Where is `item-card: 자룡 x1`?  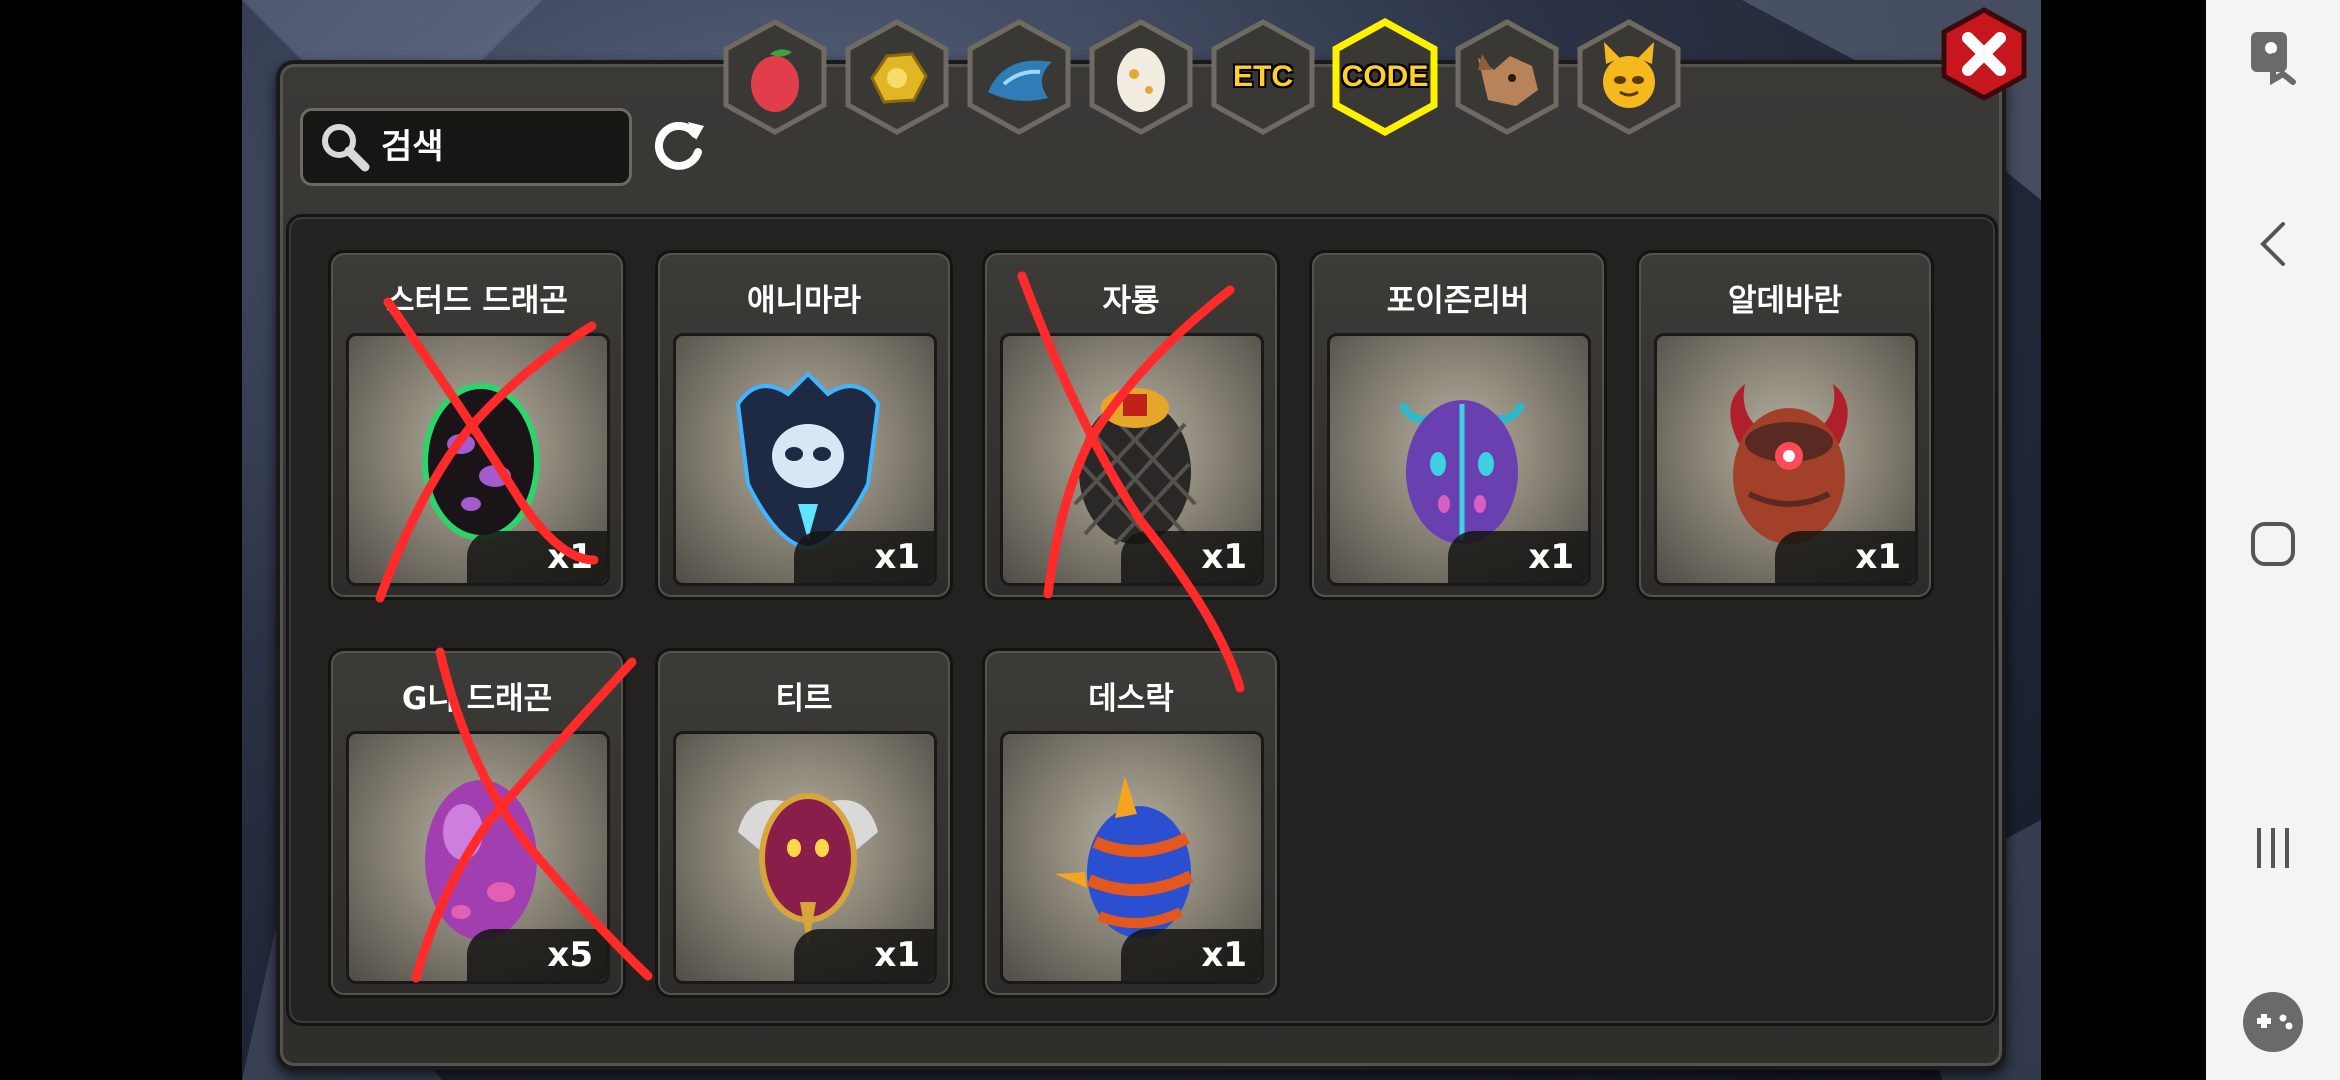
item-card: 자룡 x1 is located at coordinates (1131, 425).